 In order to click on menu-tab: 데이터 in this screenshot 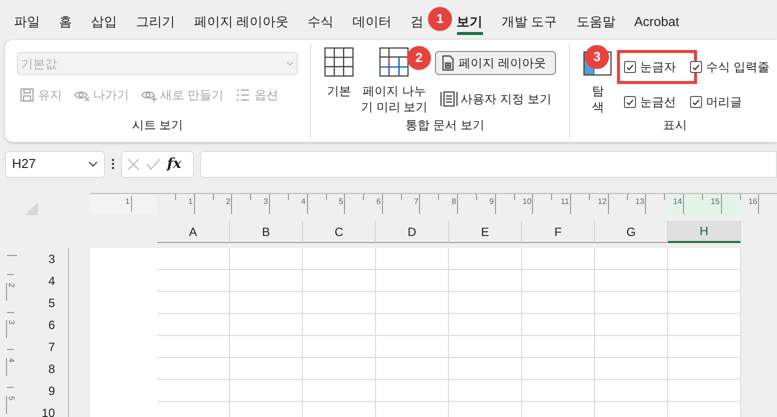, I will do `click(372, 22)`.